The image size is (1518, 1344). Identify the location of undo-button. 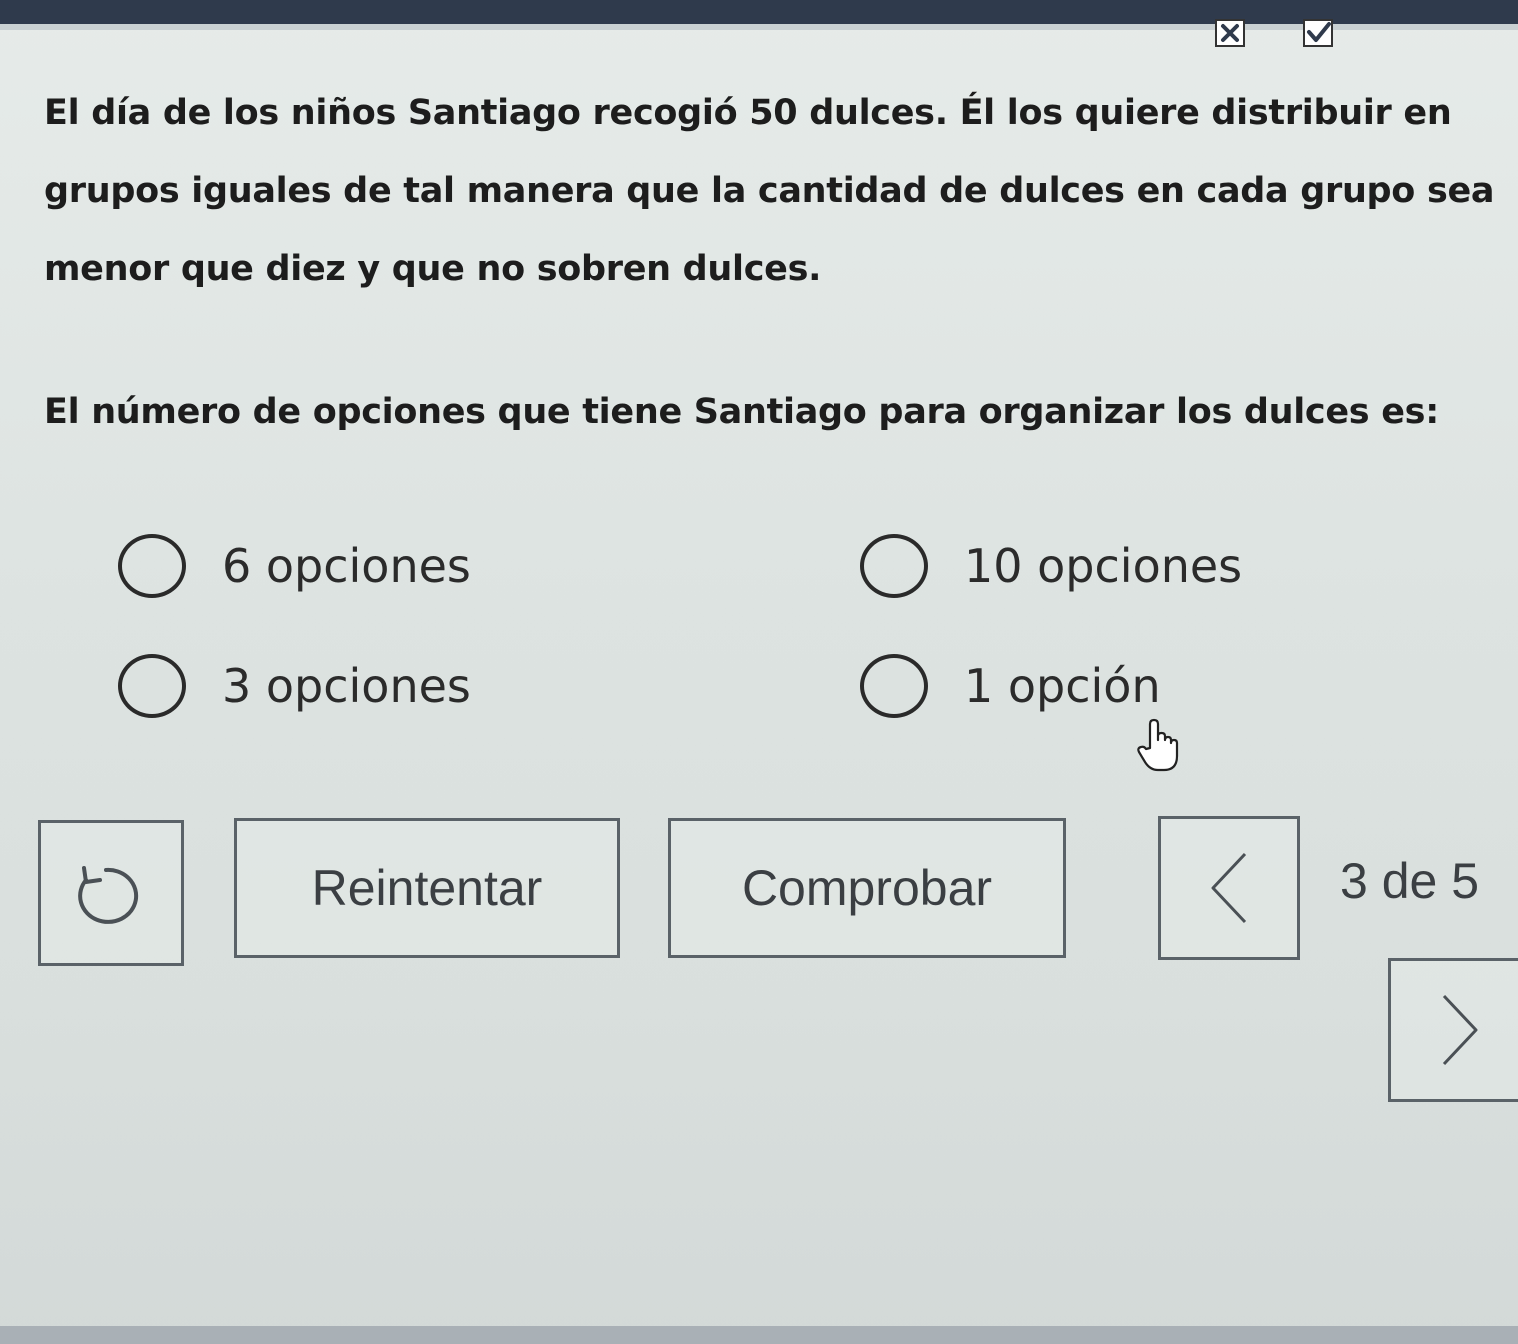
(111, 893).